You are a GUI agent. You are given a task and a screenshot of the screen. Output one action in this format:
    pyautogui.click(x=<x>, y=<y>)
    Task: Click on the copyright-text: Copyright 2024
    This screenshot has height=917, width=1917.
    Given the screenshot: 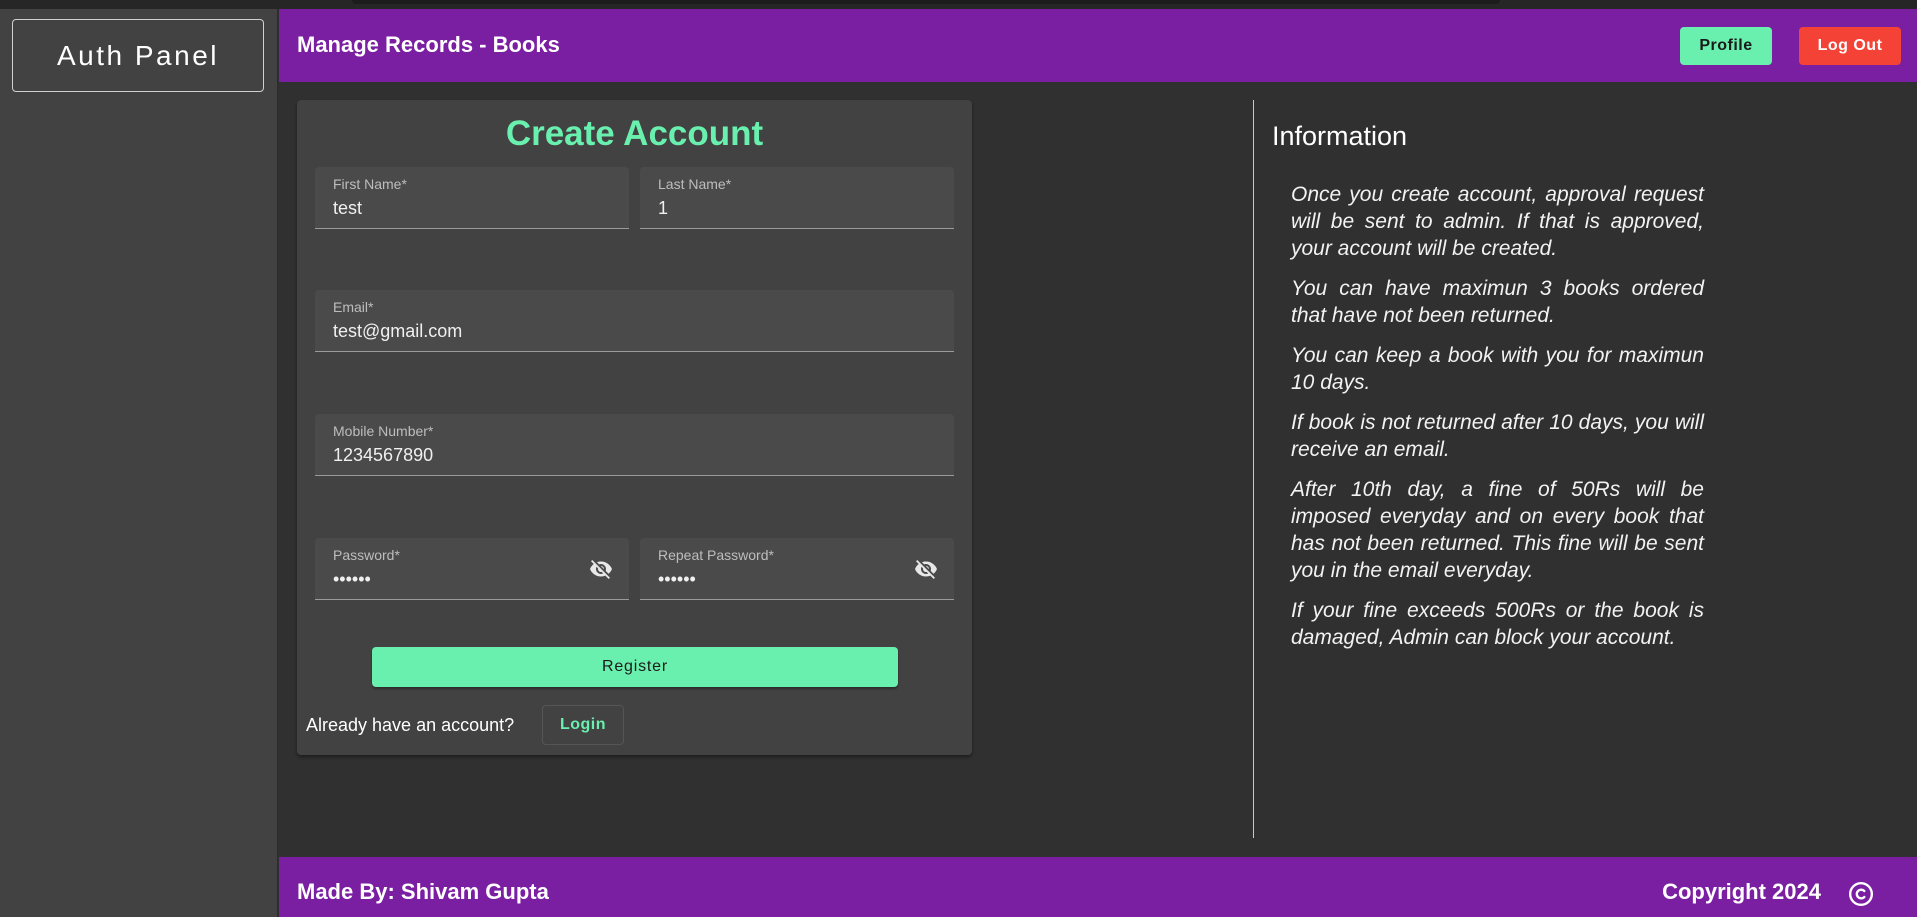 What is the action you would take?
    pyautogui.click(x=1741, y=891)
    